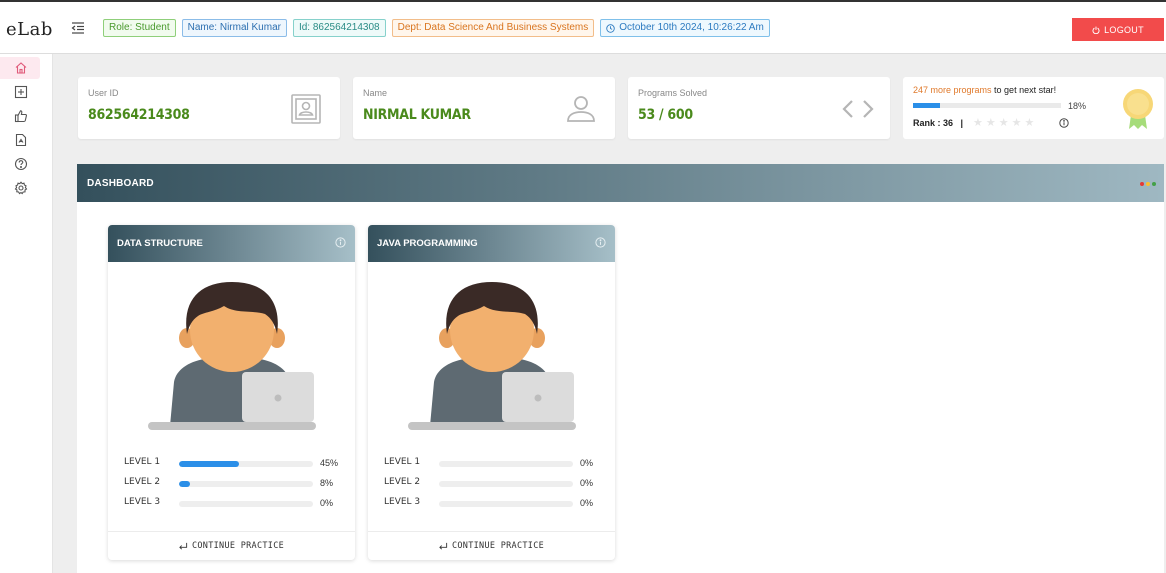  Describe the element at coordinates (1142, 184) in the screenshot. I see `dot-red` at that location.